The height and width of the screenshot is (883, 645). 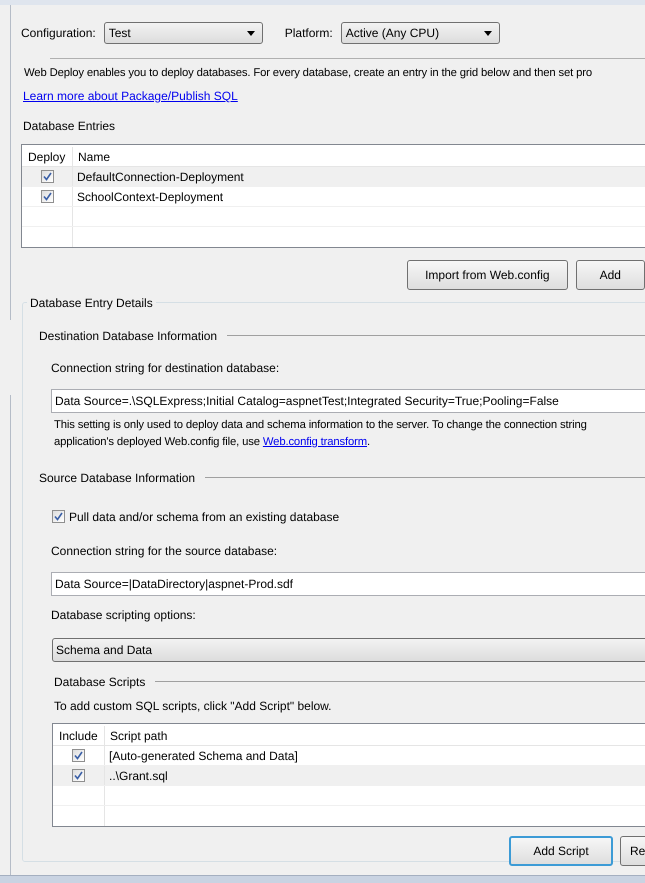 I want to click on button: Add, so click(x=610, y=275).